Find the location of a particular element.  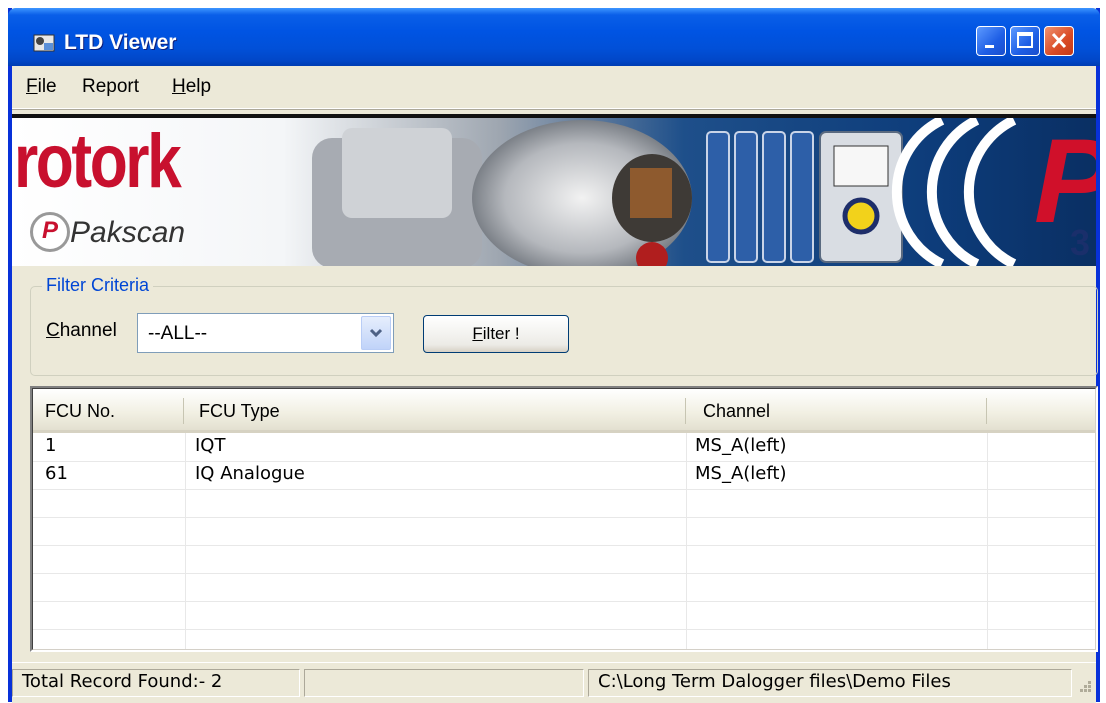

brand-logo: rotork is located at coordinates (98, 161).